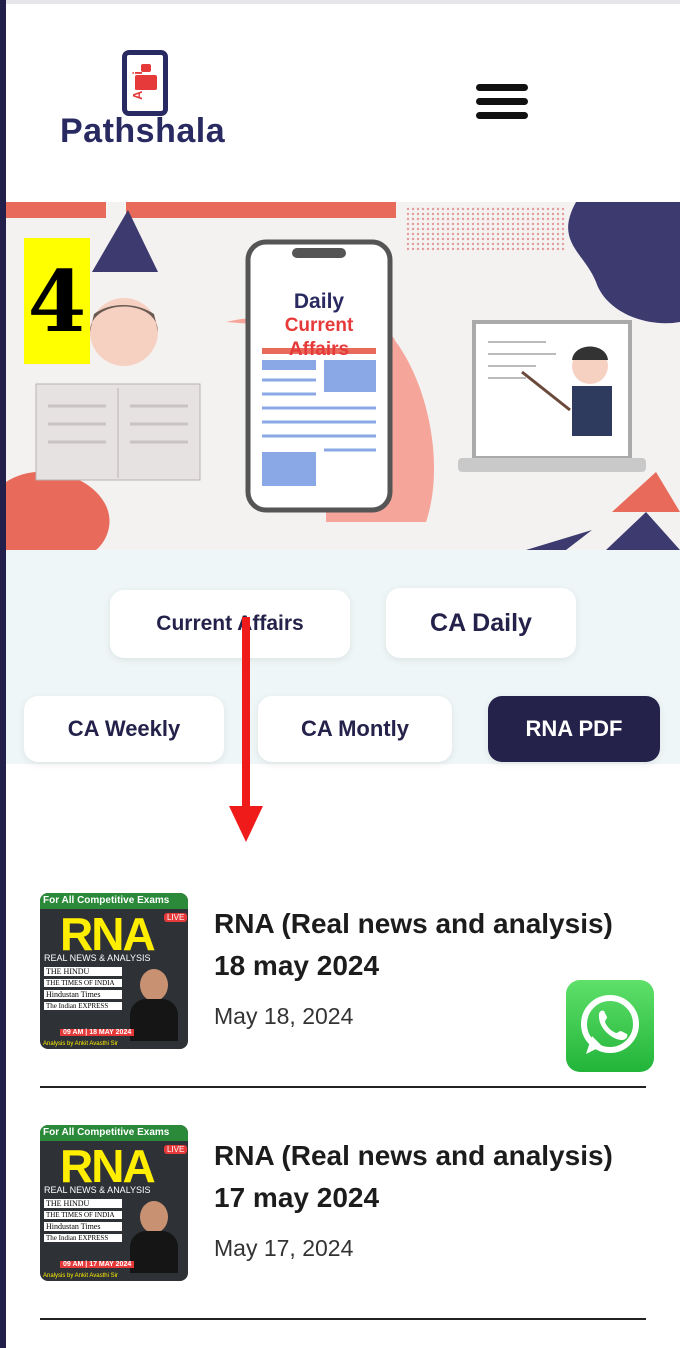 The image size is (680, 1348). I want to click on post-date: May 18, 2024, so click(284, 1016).